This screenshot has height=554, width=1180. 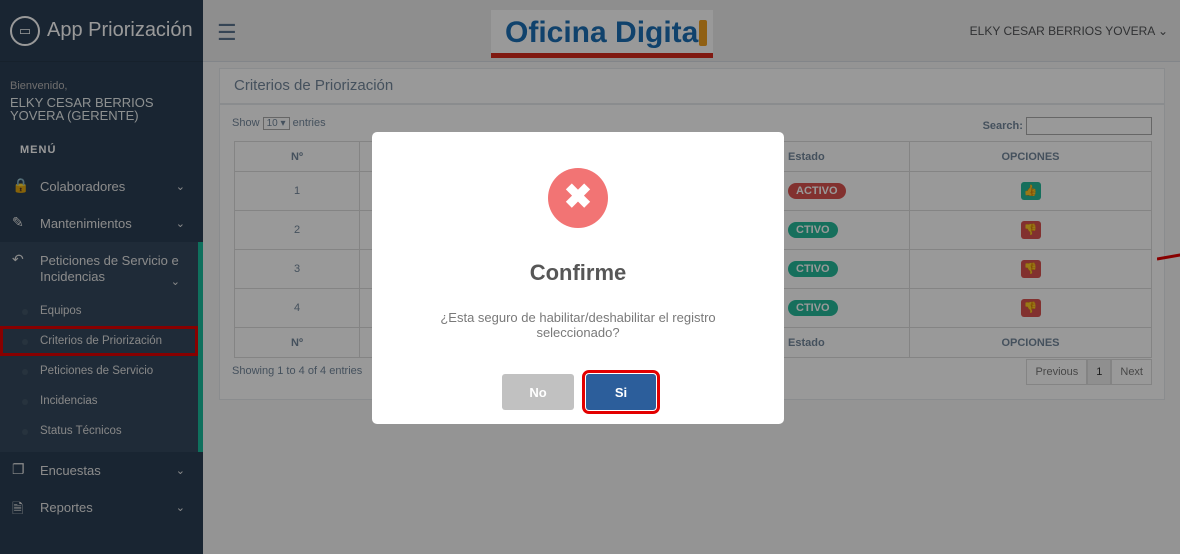 I want to click on no-button: No, so click(x=538, y=392).